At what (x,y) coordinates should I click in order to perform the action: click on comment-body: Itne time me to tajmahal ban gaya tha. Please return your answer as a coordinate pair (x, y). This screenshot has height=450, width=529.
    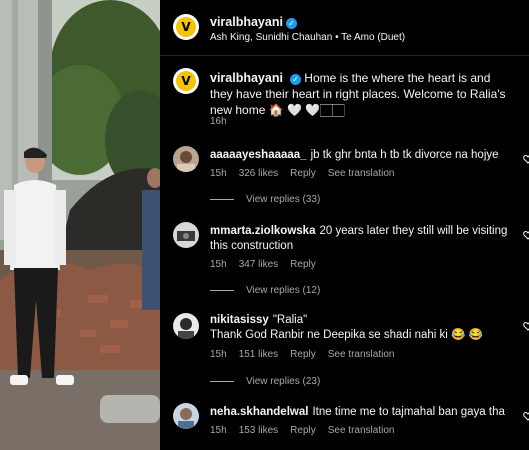
    Looking at the image, I should click on (408, 412).